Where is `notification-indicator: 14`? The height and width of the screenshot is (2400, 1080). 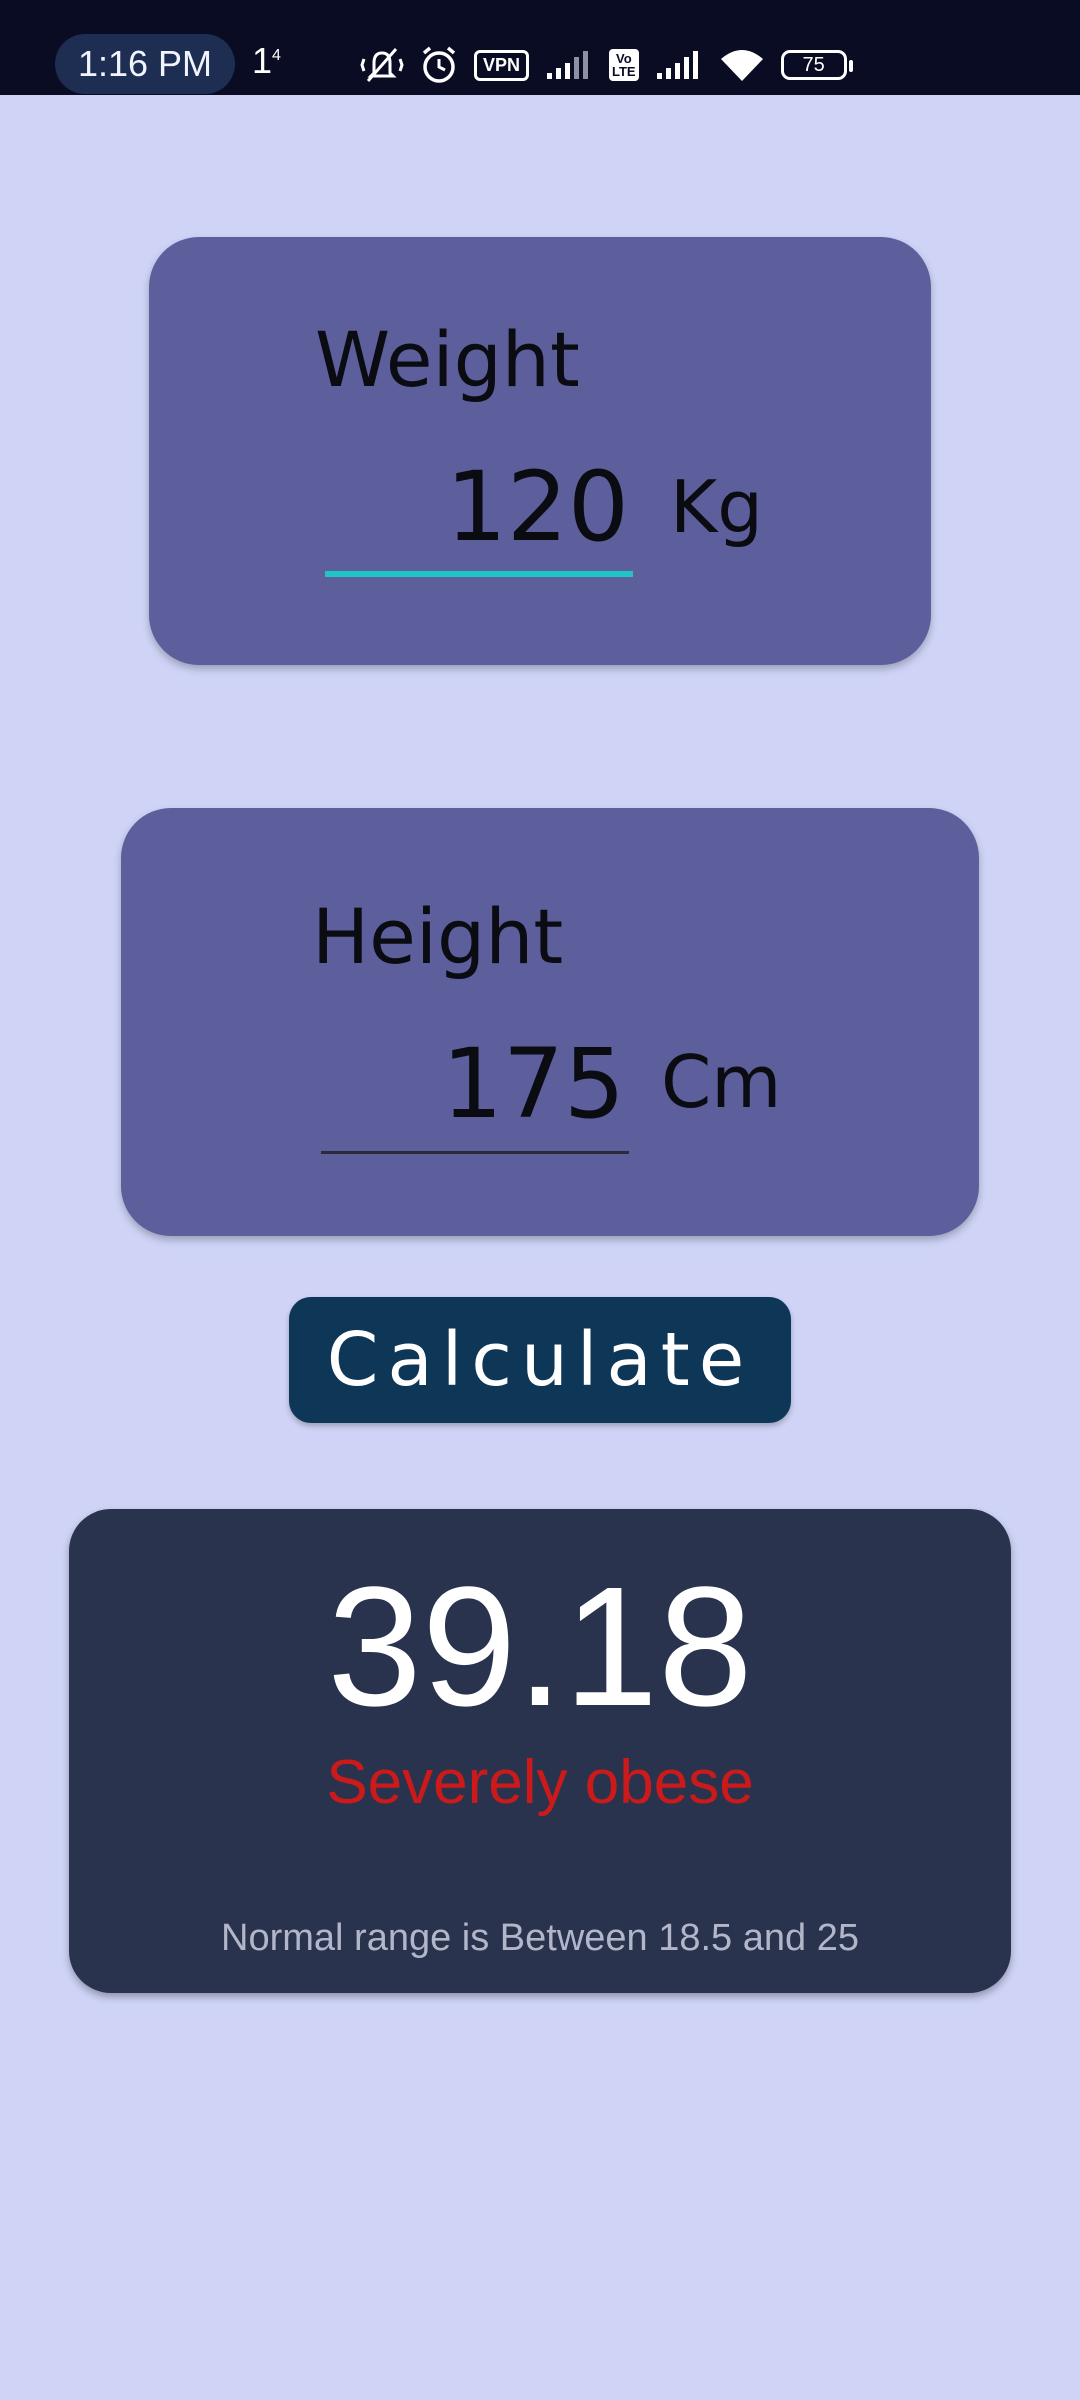
notification-indicator: 14 is located at coordinates (266, 61).